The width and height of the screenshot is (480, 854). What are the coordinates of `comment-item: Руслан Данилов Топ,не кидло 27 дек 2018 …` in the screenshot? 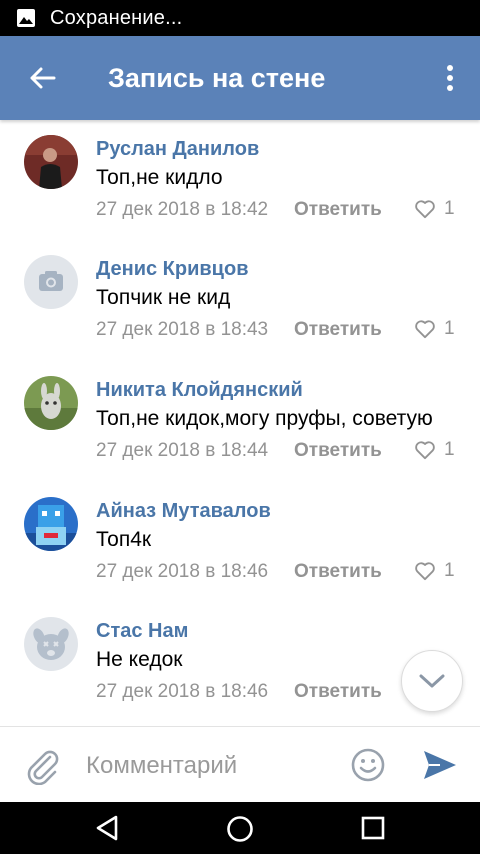 It's located at (240, 180).